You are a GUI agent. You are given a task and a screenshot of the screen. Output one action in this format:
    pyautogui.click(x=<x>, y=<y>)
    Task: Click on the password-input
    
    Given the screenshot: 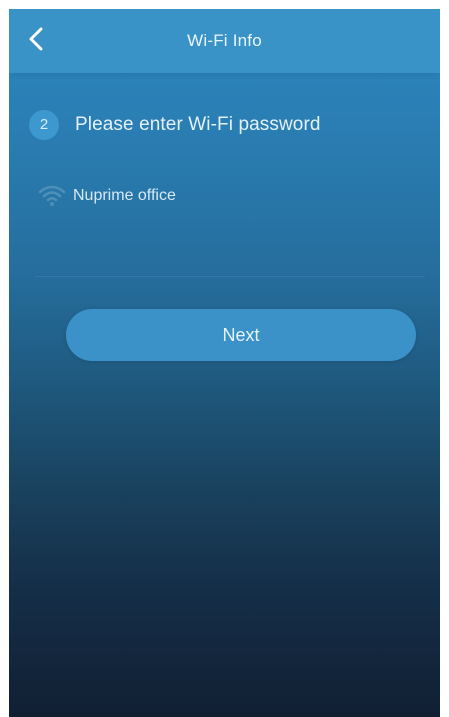 What is the action you would take?
    pyautogui.click(x=232, y=259)
    